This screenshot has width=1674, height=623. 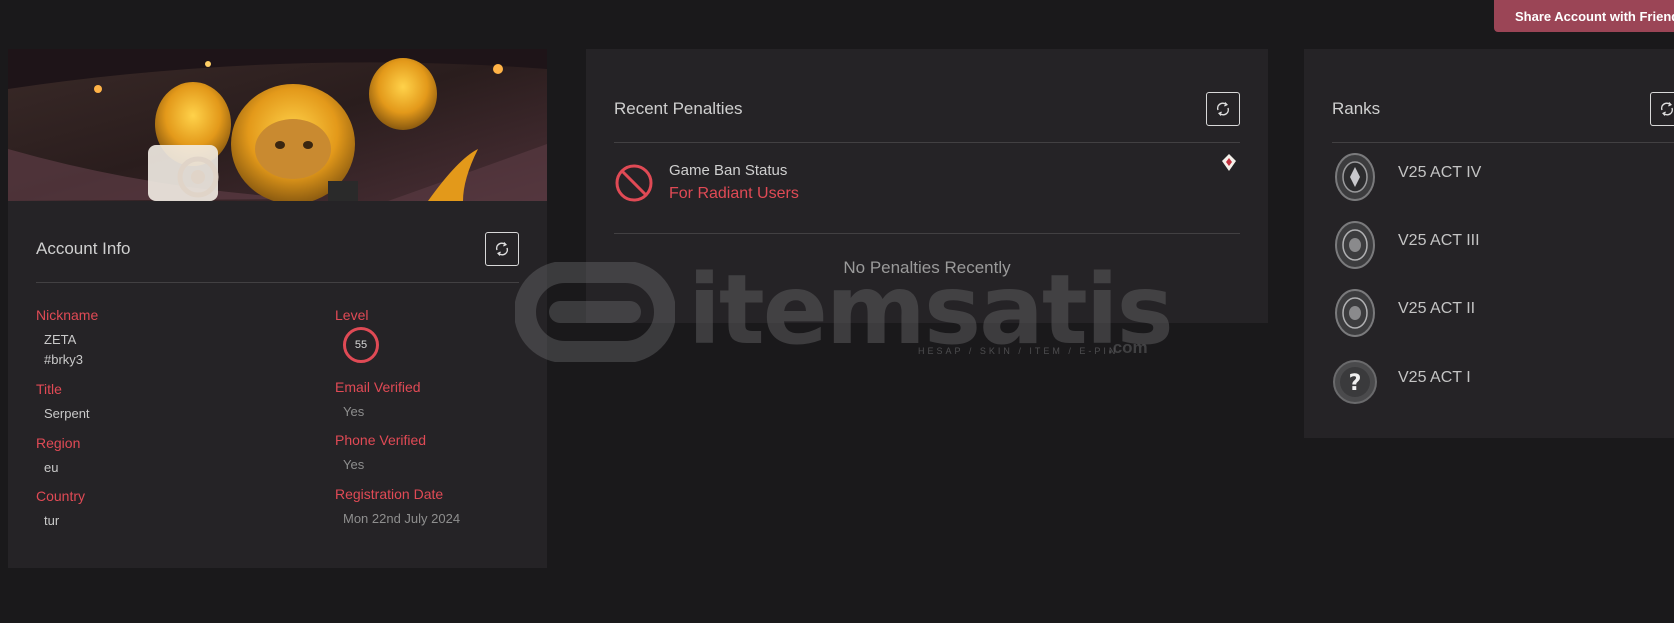 I want to click on refresh-account-button, so click(x=502, y=249).